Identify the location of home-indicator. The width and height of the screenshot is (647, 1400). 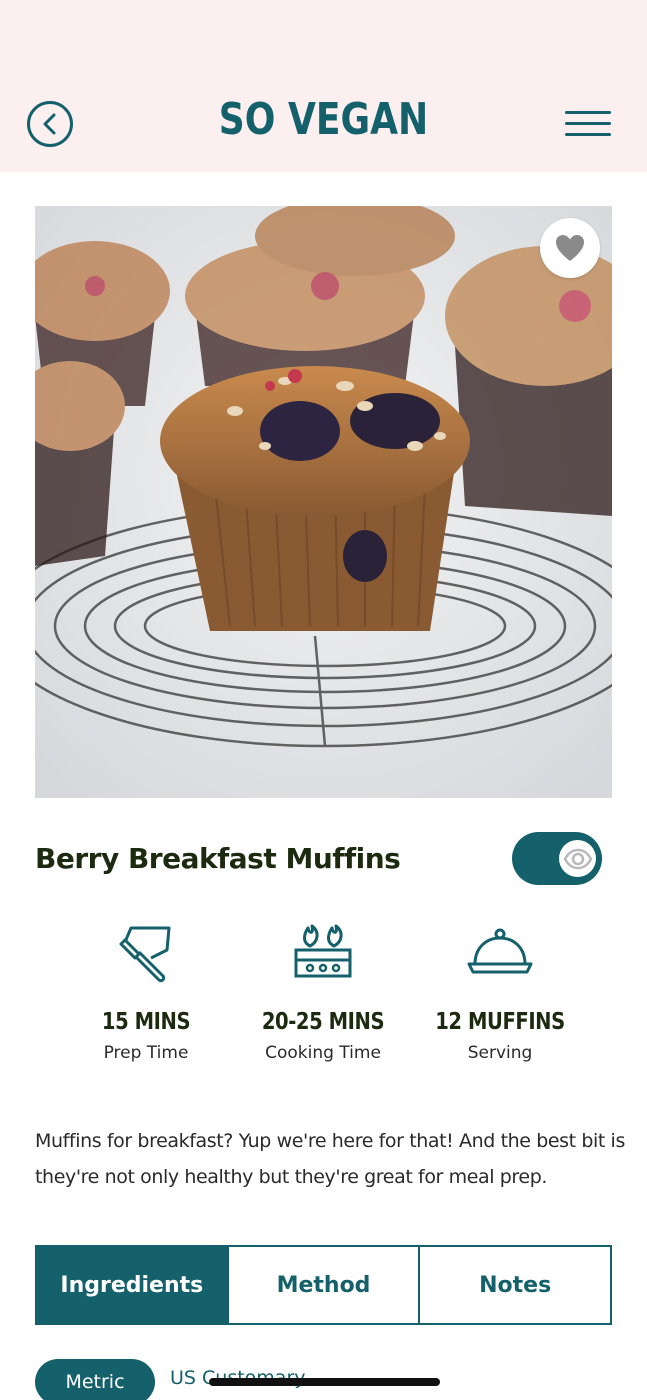
(324, 1382).